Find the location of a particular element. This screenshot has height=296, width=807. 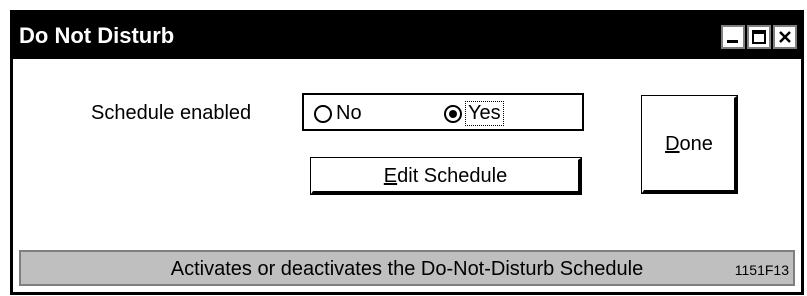

schedule-radio-group: No Yes is located at coordinates (443, 112).